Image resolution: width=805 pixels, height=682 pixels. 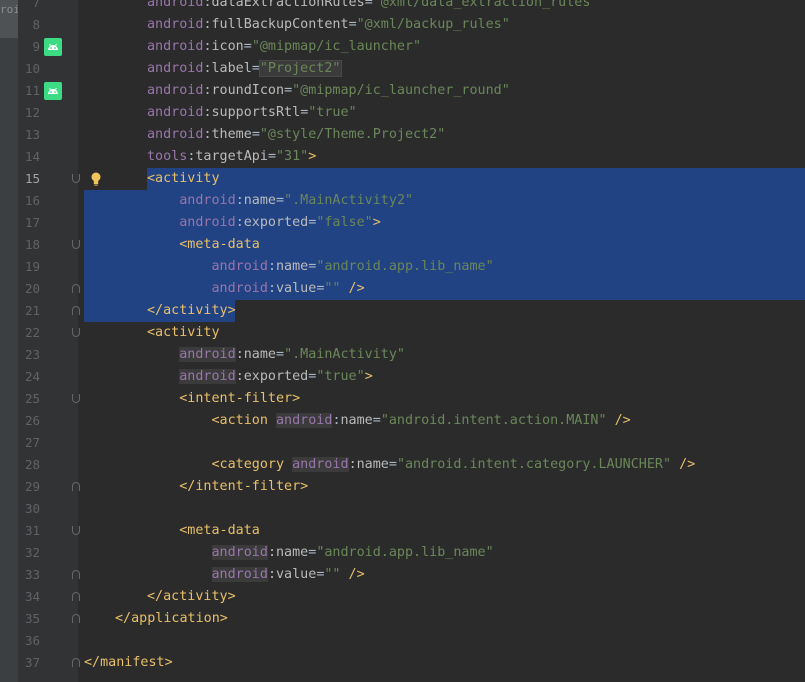 I want to click on code-token: <meta-data, so click(x=219, y=530).